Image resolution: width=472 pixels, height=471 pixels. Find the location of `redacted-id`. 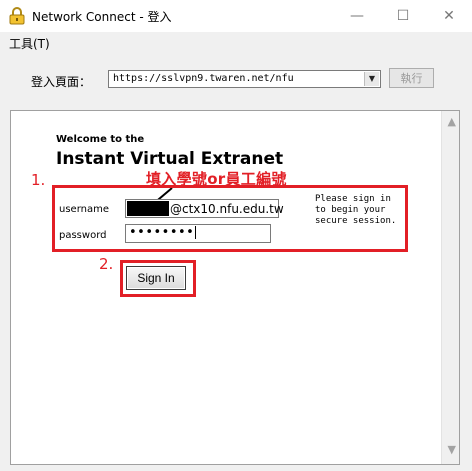

redacted-id is located at coordinates (148, 208).